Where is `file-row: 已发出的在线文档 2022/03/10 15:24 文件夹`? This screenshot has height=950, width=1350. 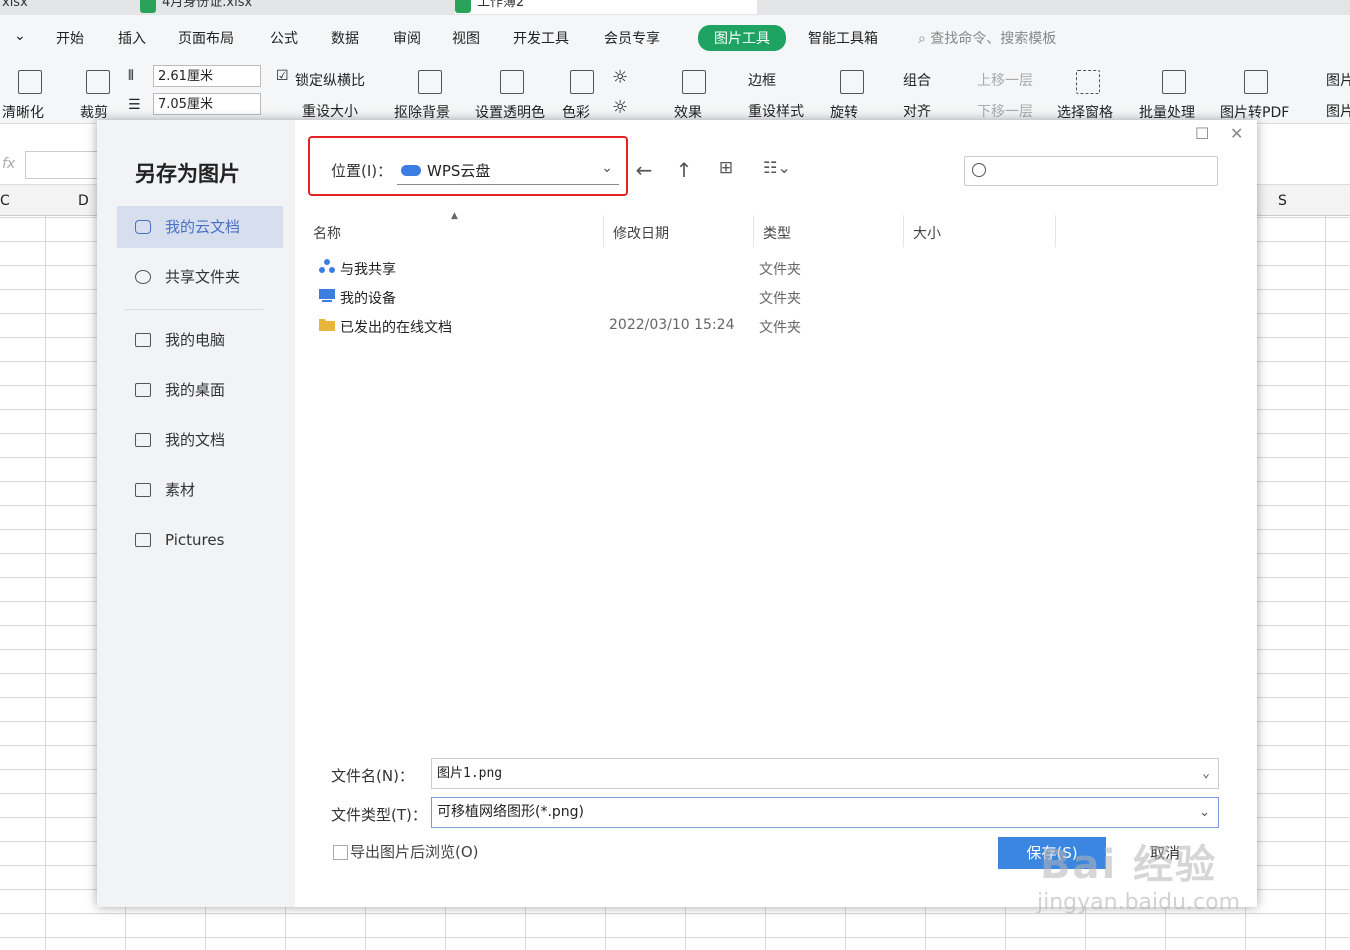
file-row: 已发出的在线文档 2022/03/10 15:24 文件夹 is located at coordinates (755, 325).